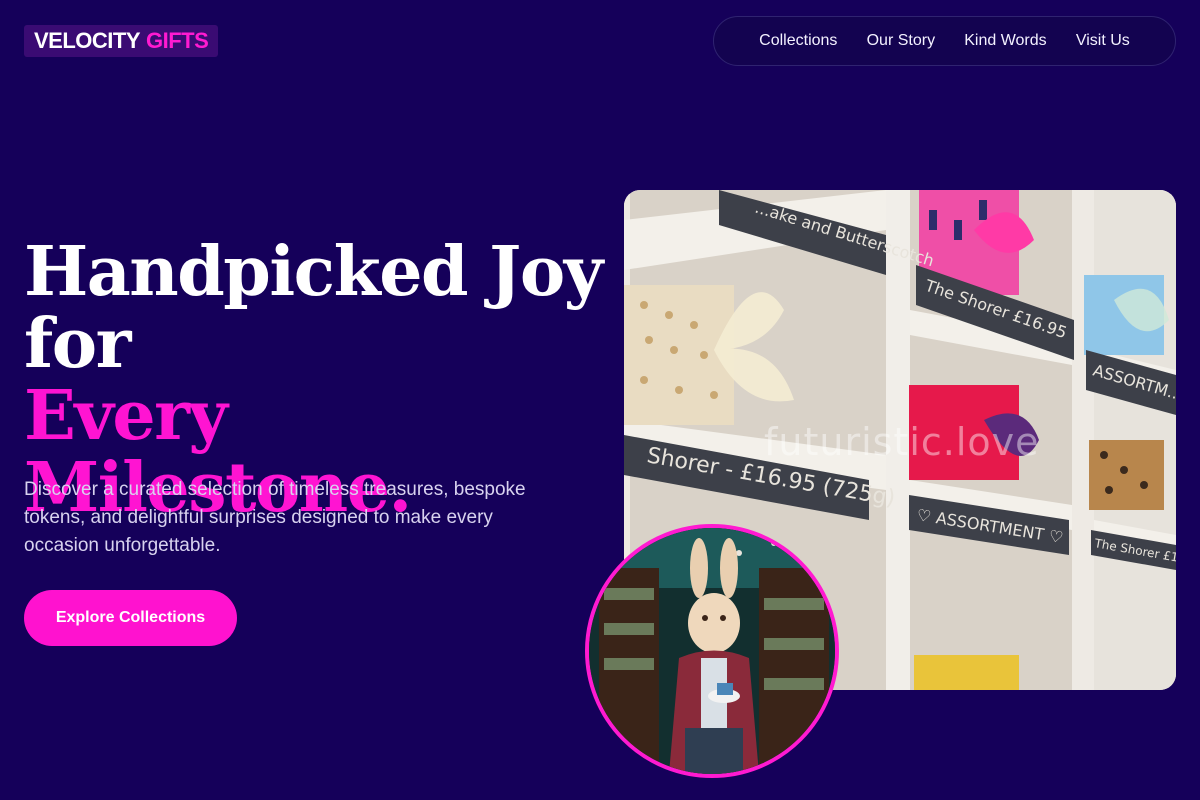  I want to click on nav-item-collections: Collections, so click(798, 41).